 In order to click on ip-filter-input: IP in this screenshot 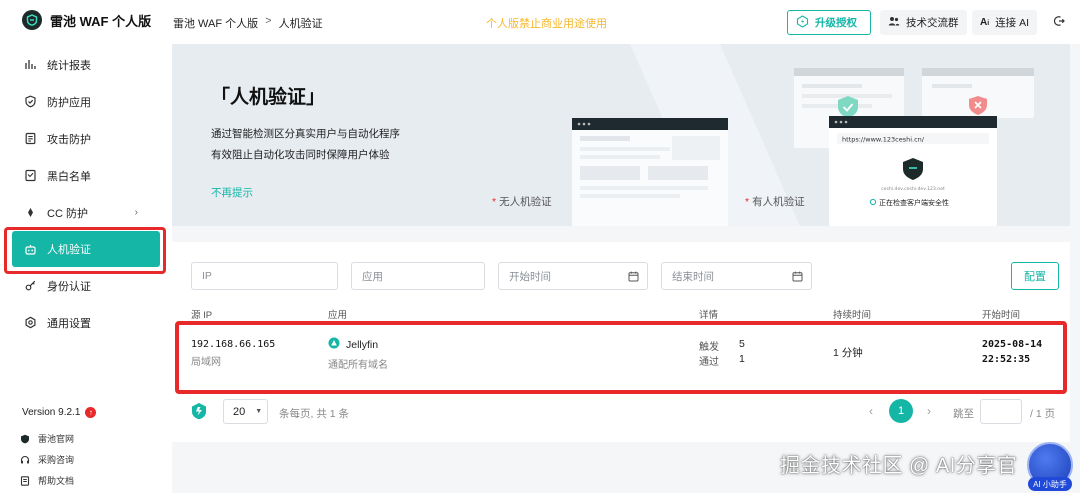, I will do `click(264, 276)`.